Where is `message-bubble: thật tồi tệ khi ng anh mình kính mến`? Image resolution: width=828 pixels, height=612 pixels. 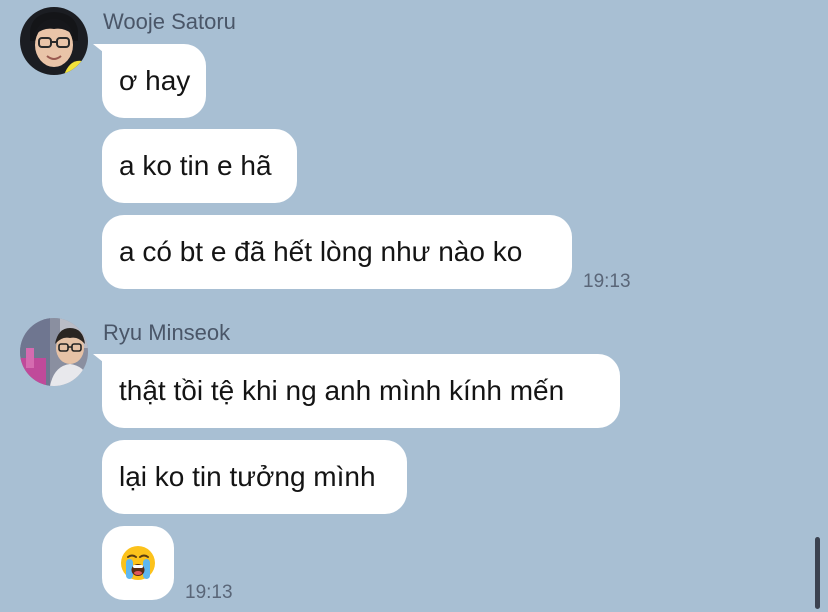 message-bubble: thật tồi tệ khi ng anh mình kính mến is located at coordinates (361, 391).